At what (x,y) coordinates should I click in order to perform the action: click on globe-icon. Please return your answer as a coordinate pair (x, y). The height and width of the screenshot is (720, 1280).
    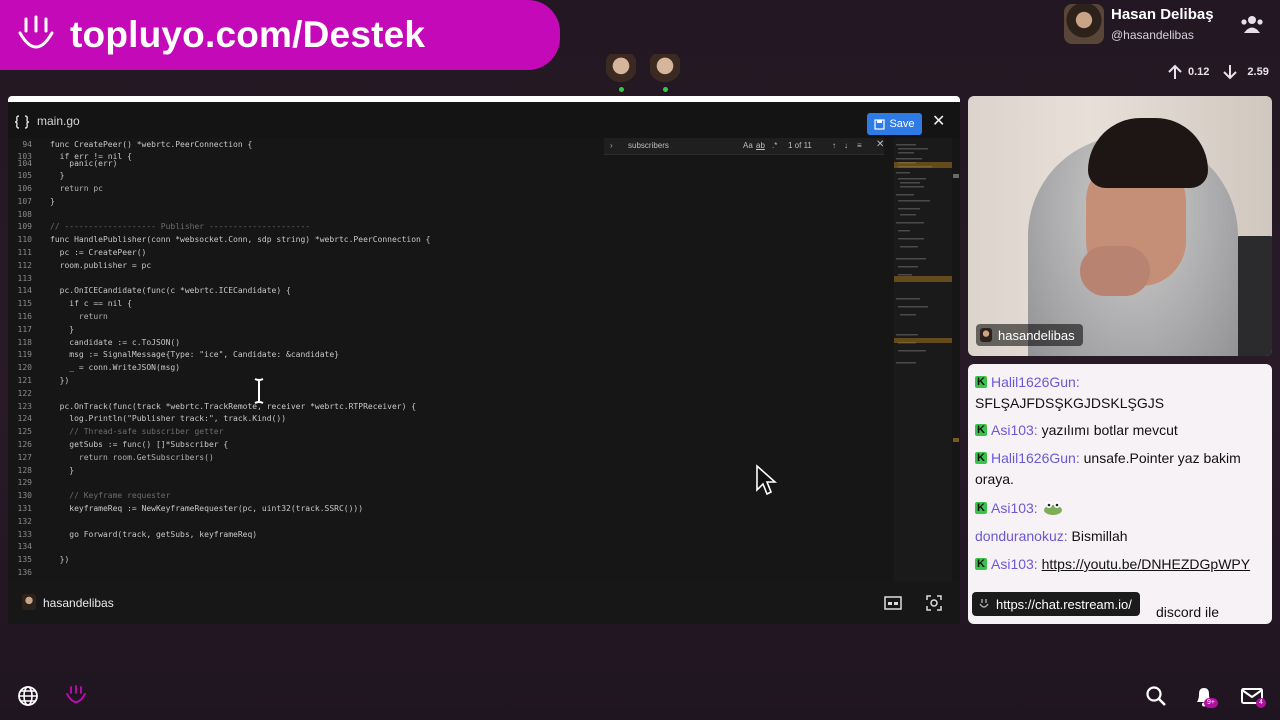
    Looking at the image, I should click on (28, 696).